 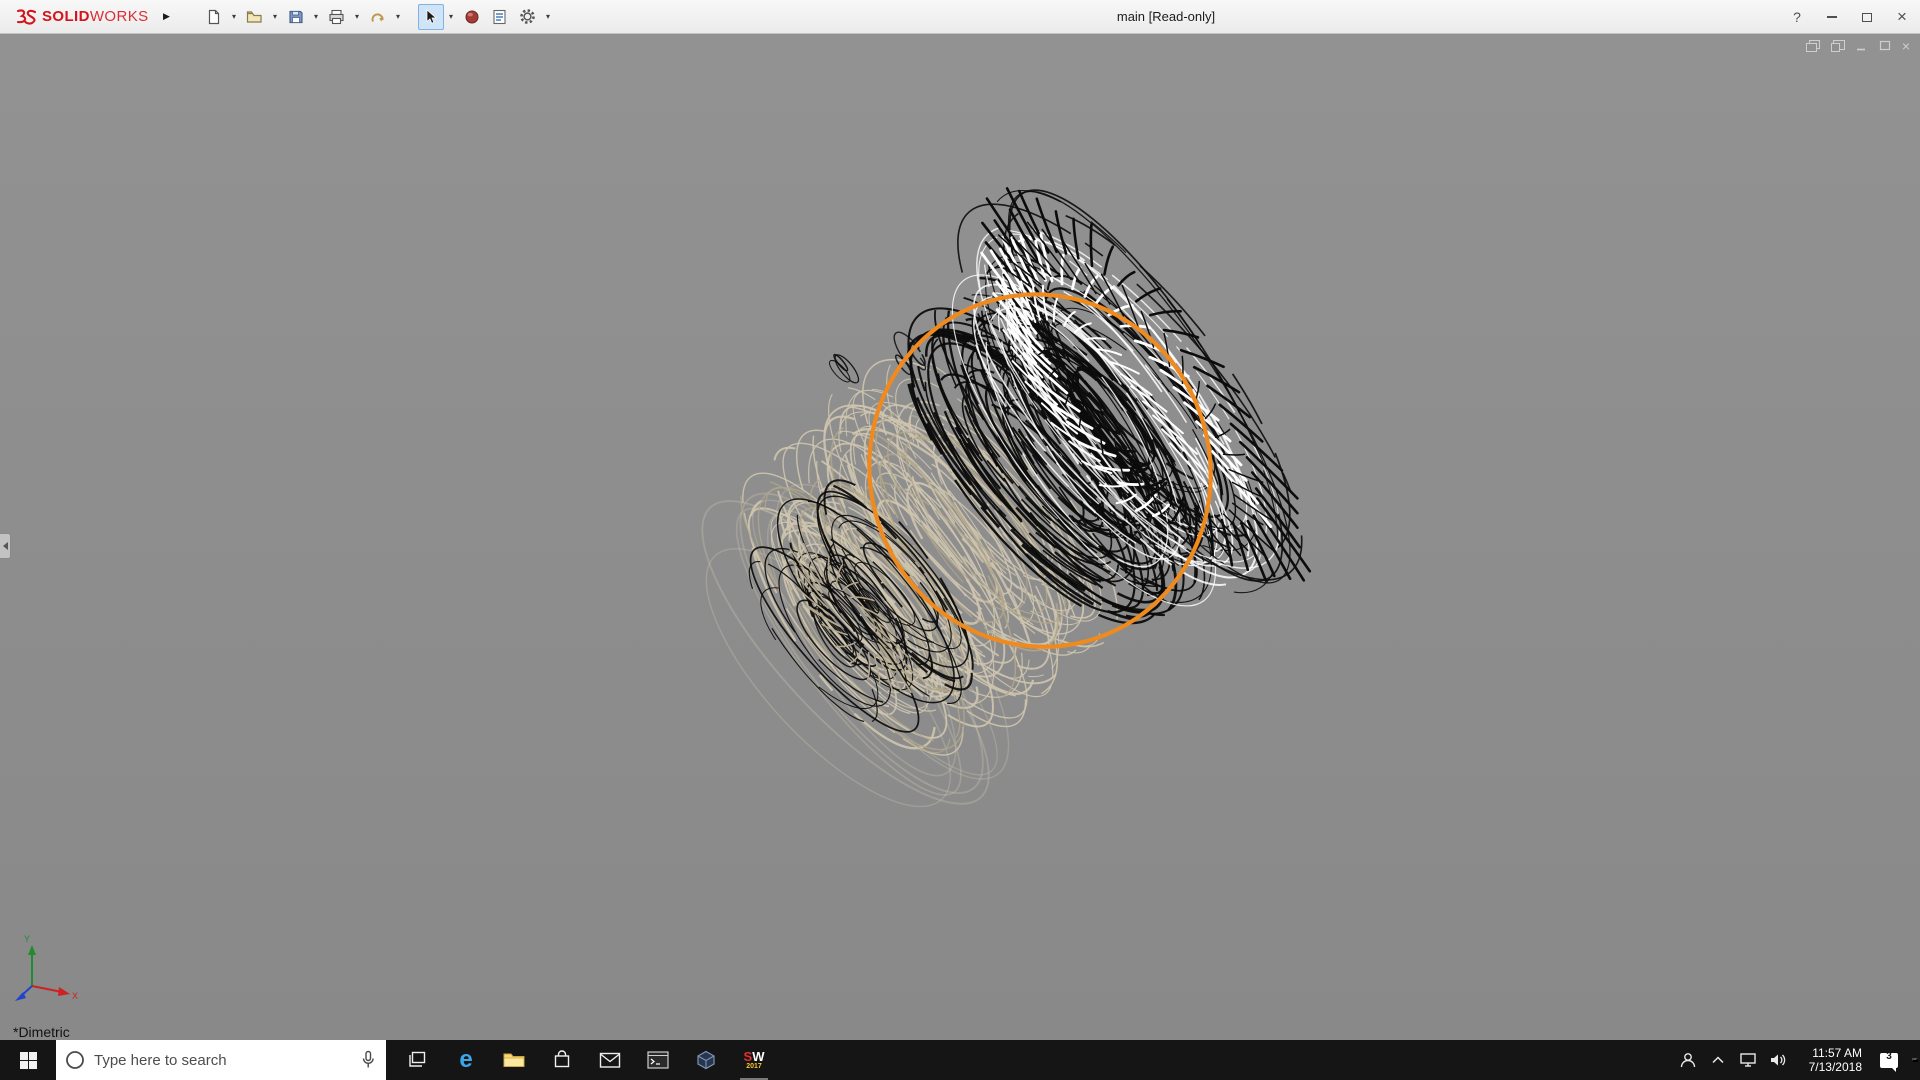 I want to click on document-properties-button, so click(x=500, y=17).